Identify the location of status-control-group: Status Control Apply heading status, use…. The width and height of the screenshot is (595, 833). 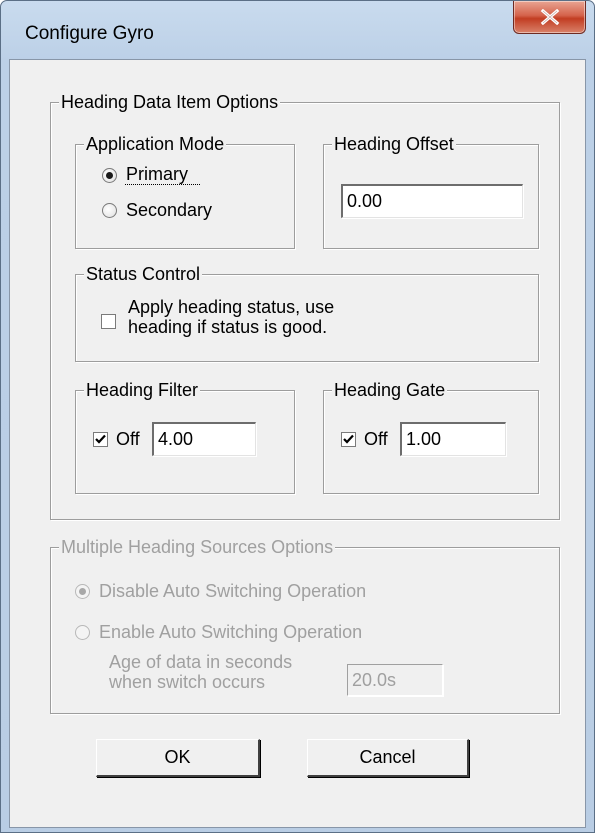
(307, 312).